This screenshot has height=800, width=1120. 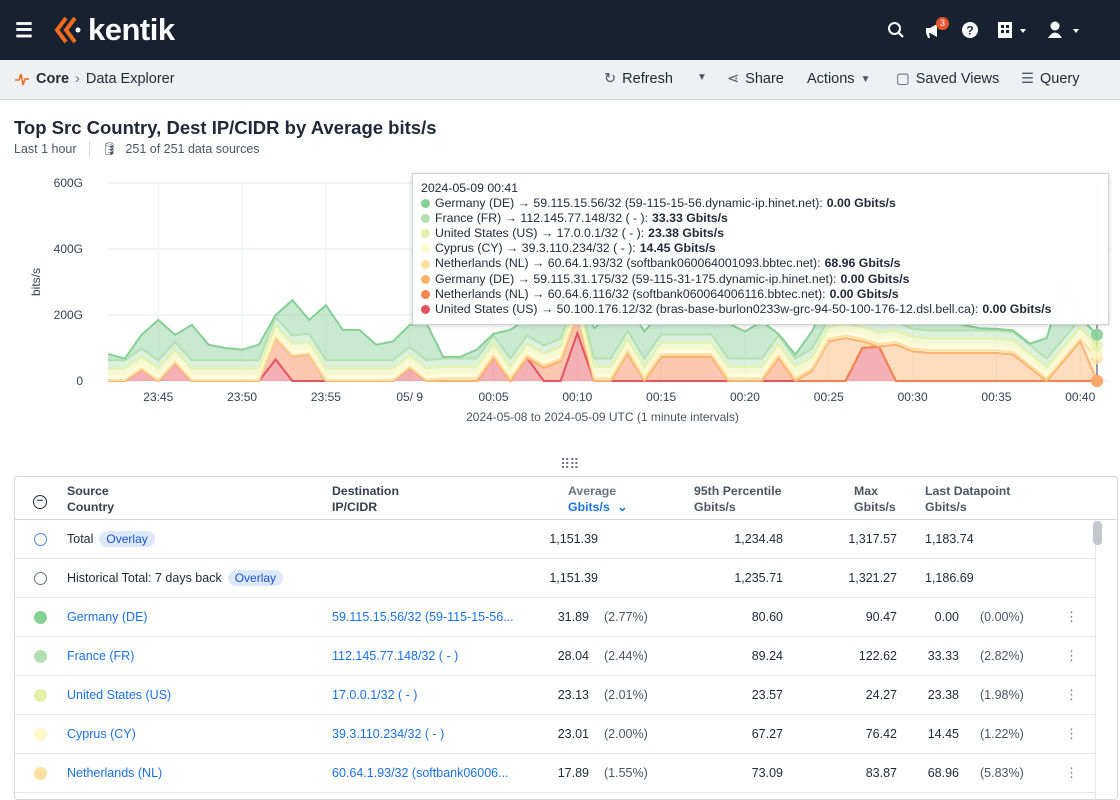 I want to click on header-95th: 95th Percentile Gbits/s, so click(x=737, y=499).